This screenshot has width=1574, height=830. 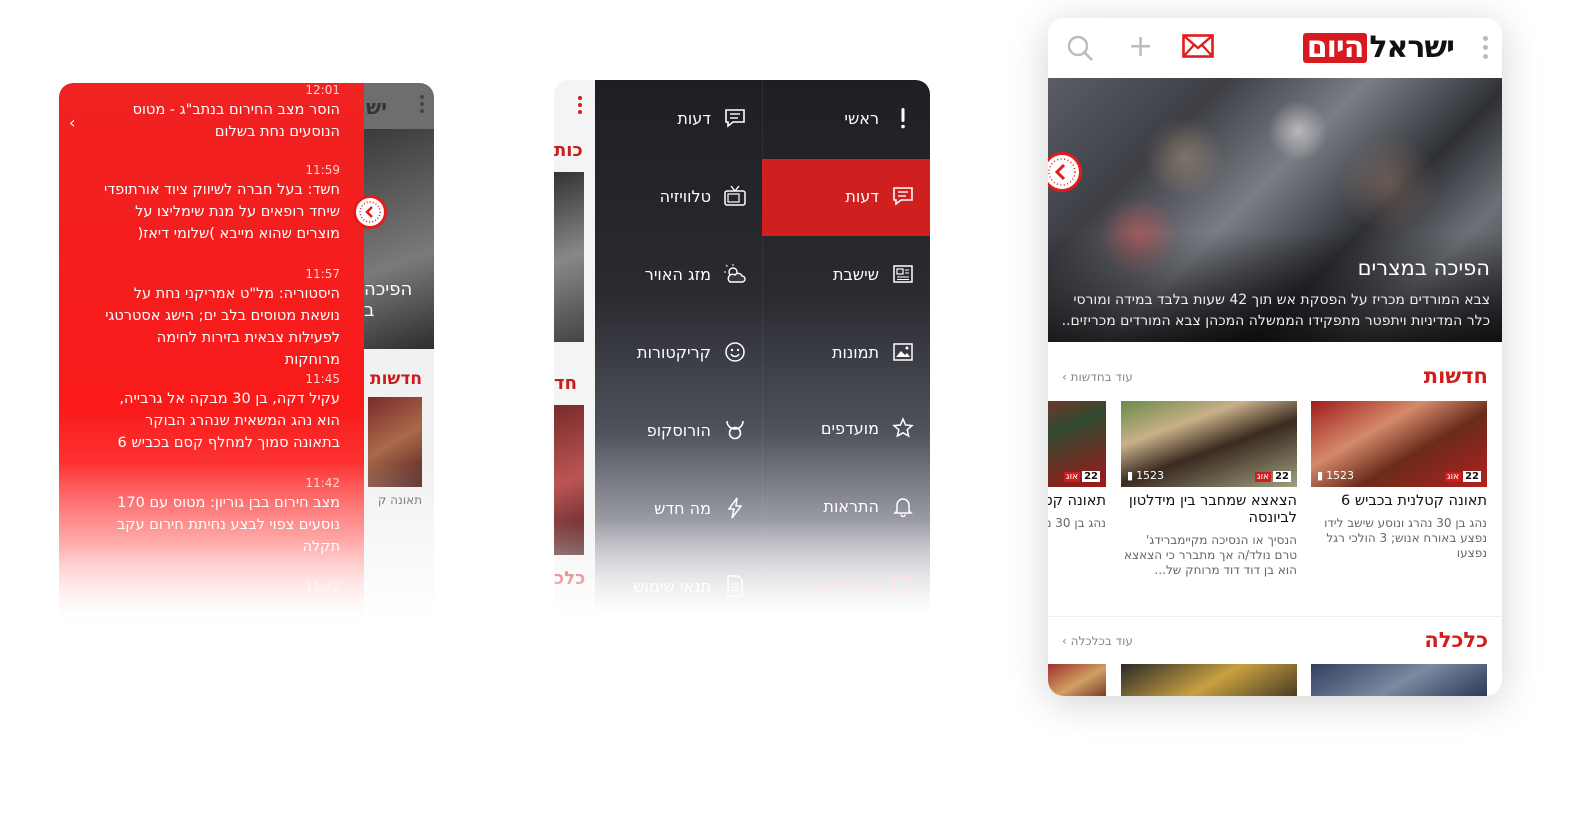 What do you see at coordinates (1150, 475) in the screenshot?
I see `comment-count-value: 1523` at bounding box center [1150, 475].